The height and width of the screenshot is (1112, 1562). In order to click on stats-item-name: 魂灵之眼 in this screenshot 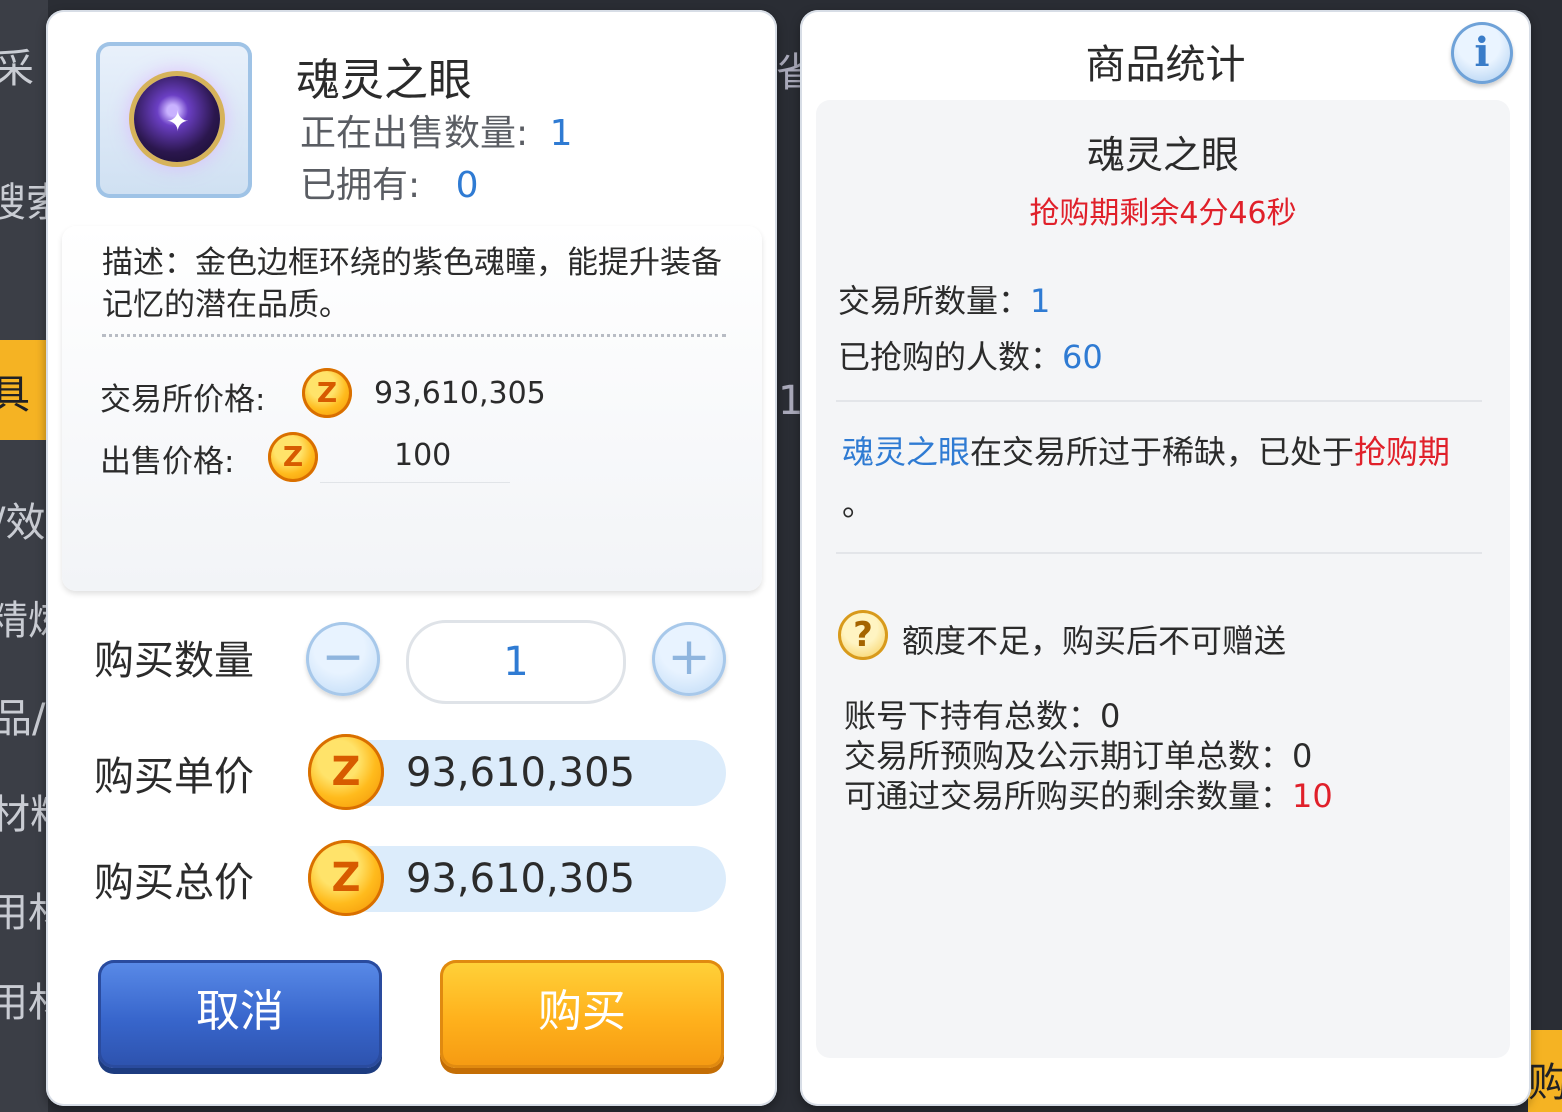, I will do `click(1162, 155)`.